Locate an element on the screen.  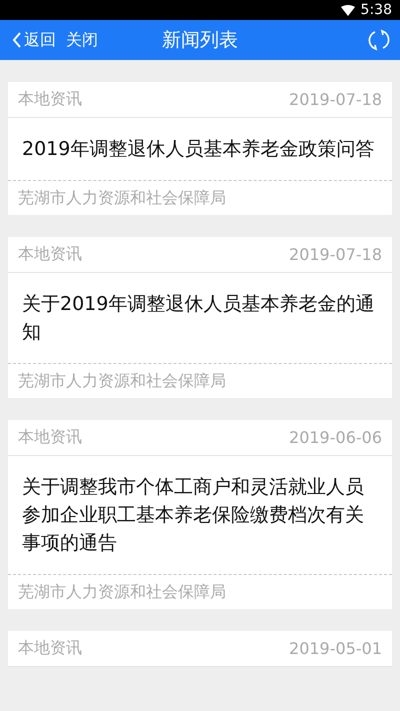
news-title: 关于调整我市个体工商户和灵活就业人员参加企业职工基本养老保险缴费档次有关事项的通告 is located at coordinates (193, 515).